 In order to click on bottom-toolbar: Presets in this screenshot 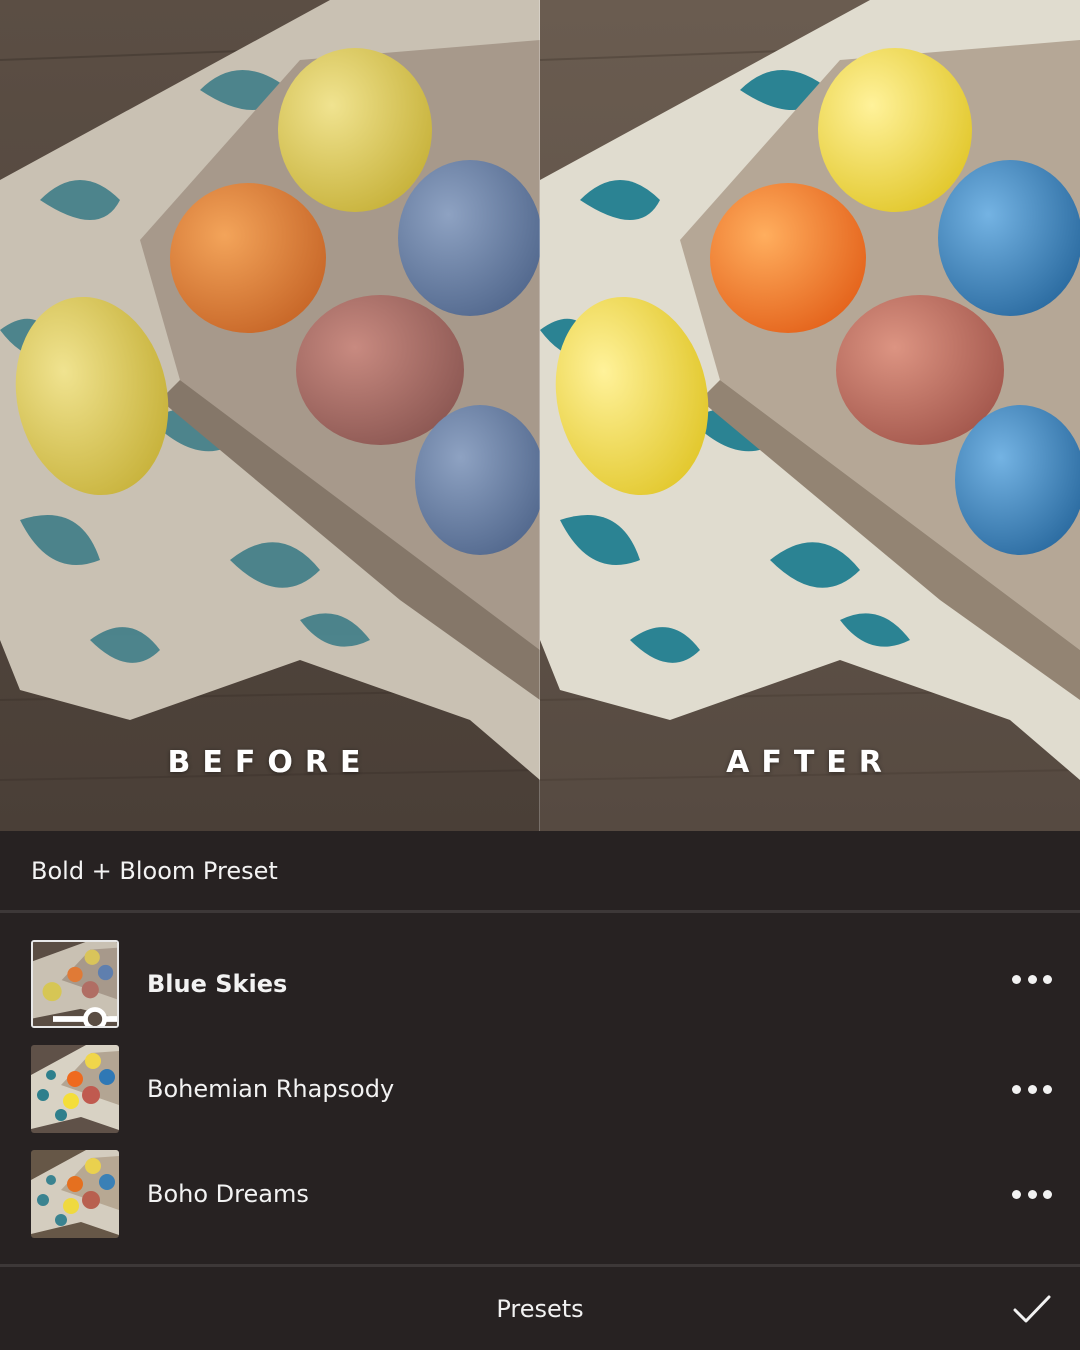, I will do `click(540, 1307)`.